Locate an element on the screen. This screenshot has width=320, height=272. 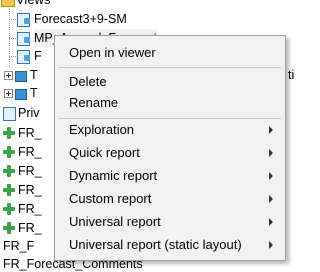
menu-item-label: Rename is located at coordinates (94, 102).